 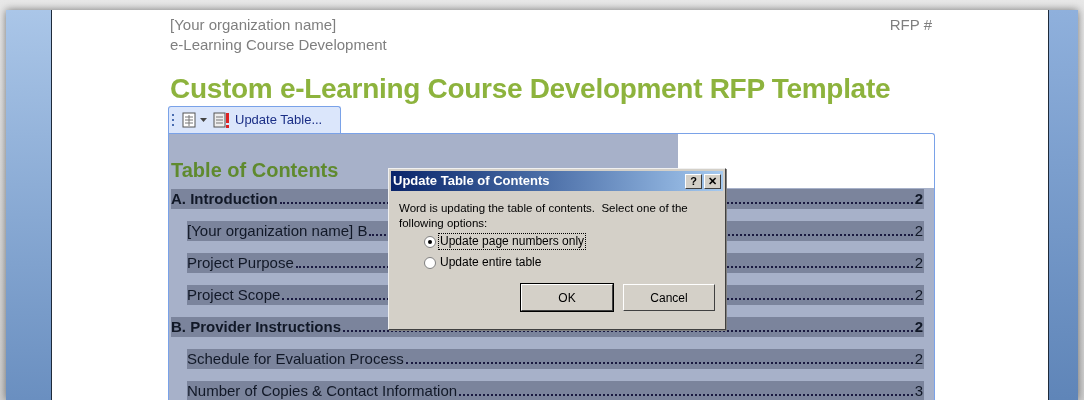 What do you see at coordinates (531, 89) in the screenshot?
I see `document-title: Custom e-Learning Course Development RFP Template` at bounding box center [531, 89].